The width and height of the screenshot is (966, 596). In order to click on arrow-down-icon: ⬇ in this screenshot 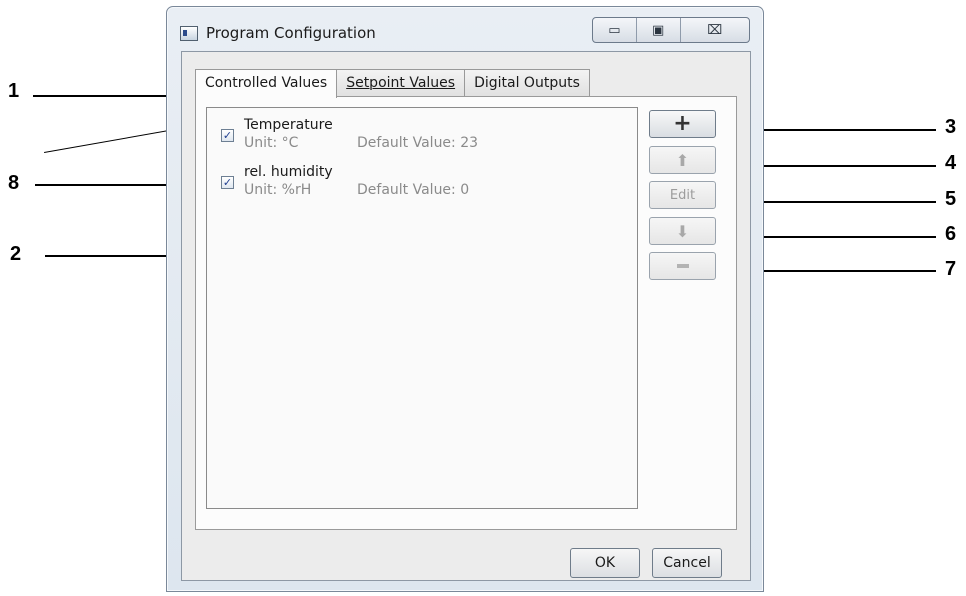, I will do `click(682, 231)`.